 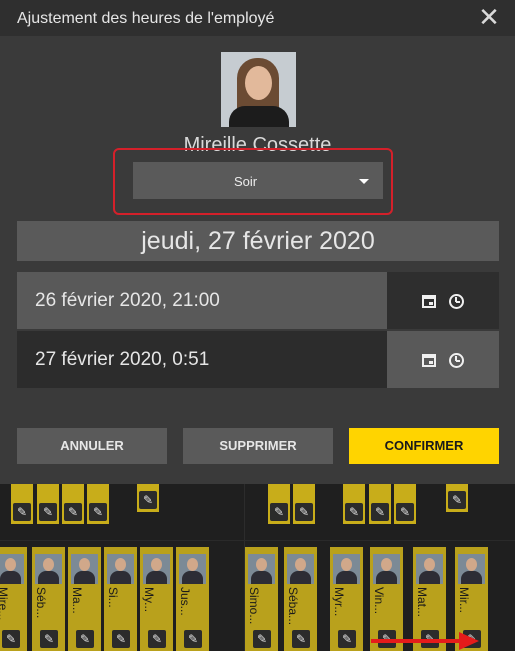 What do you see at coordinates (417, 641) in the screenshot?
I see `annotation-arrow` at bounding box center [417, 641].